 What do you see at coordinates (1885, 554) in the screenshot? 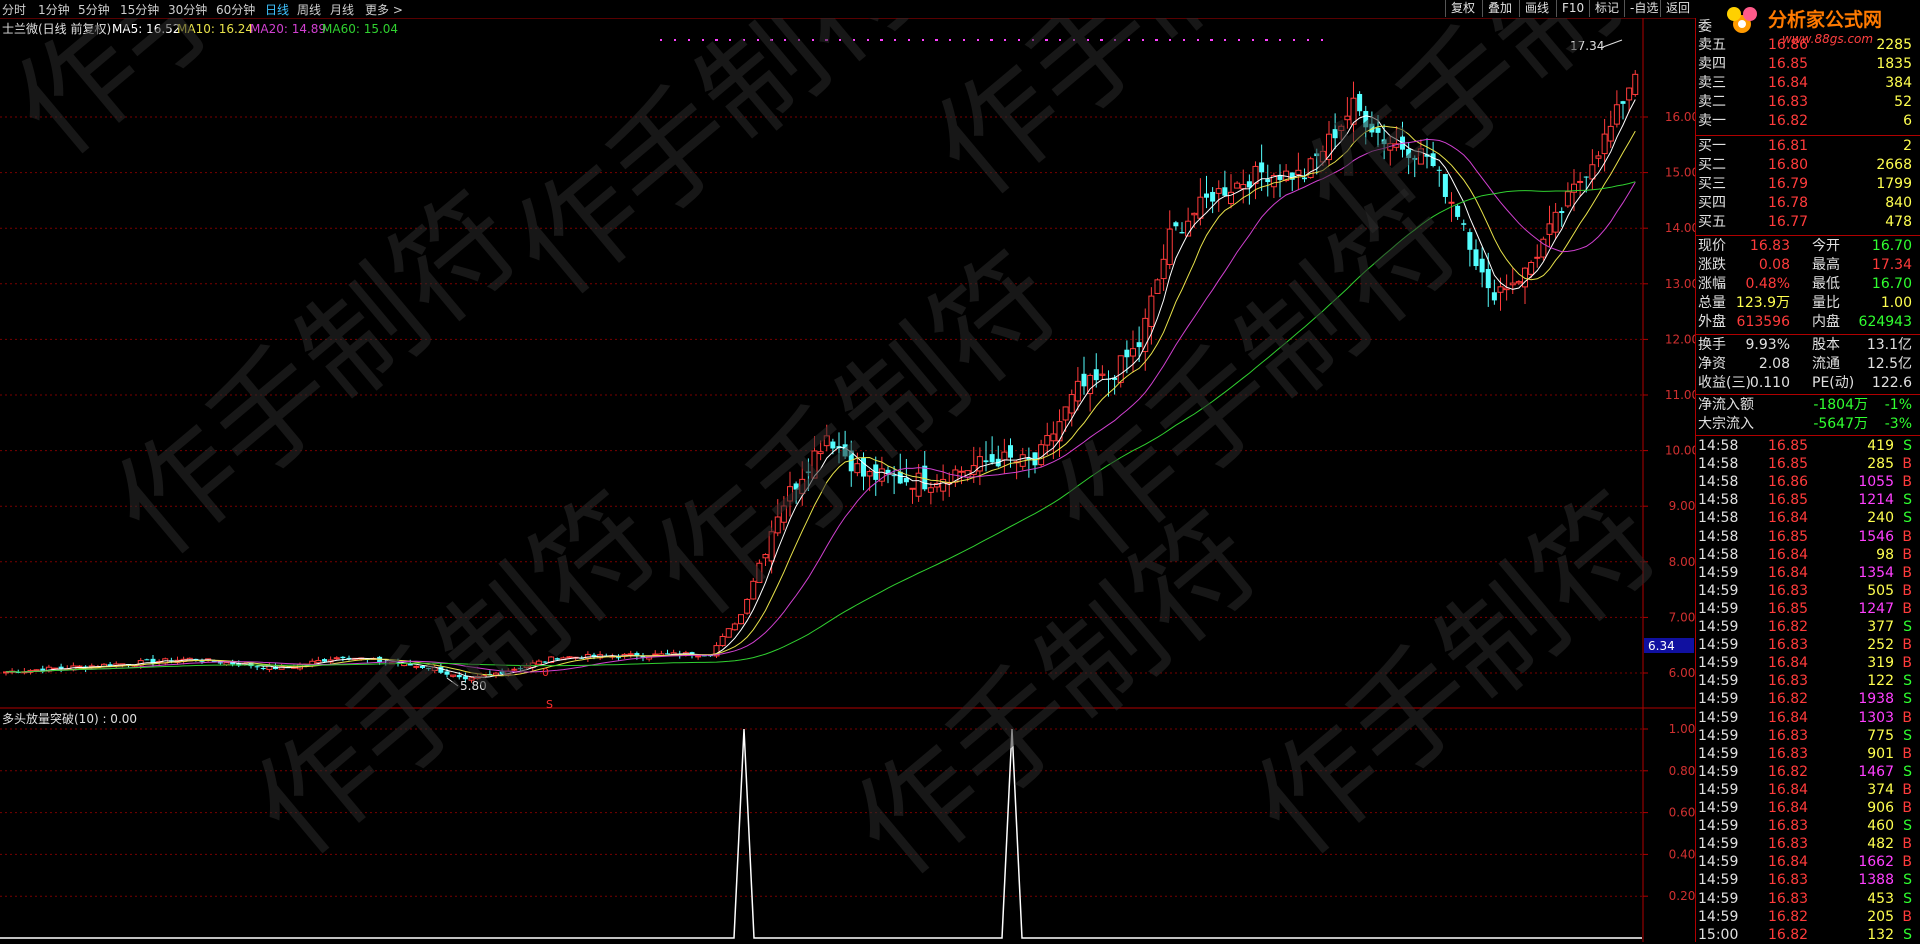
I see `tick-volume: 98` at bounding box center [1885, 554].